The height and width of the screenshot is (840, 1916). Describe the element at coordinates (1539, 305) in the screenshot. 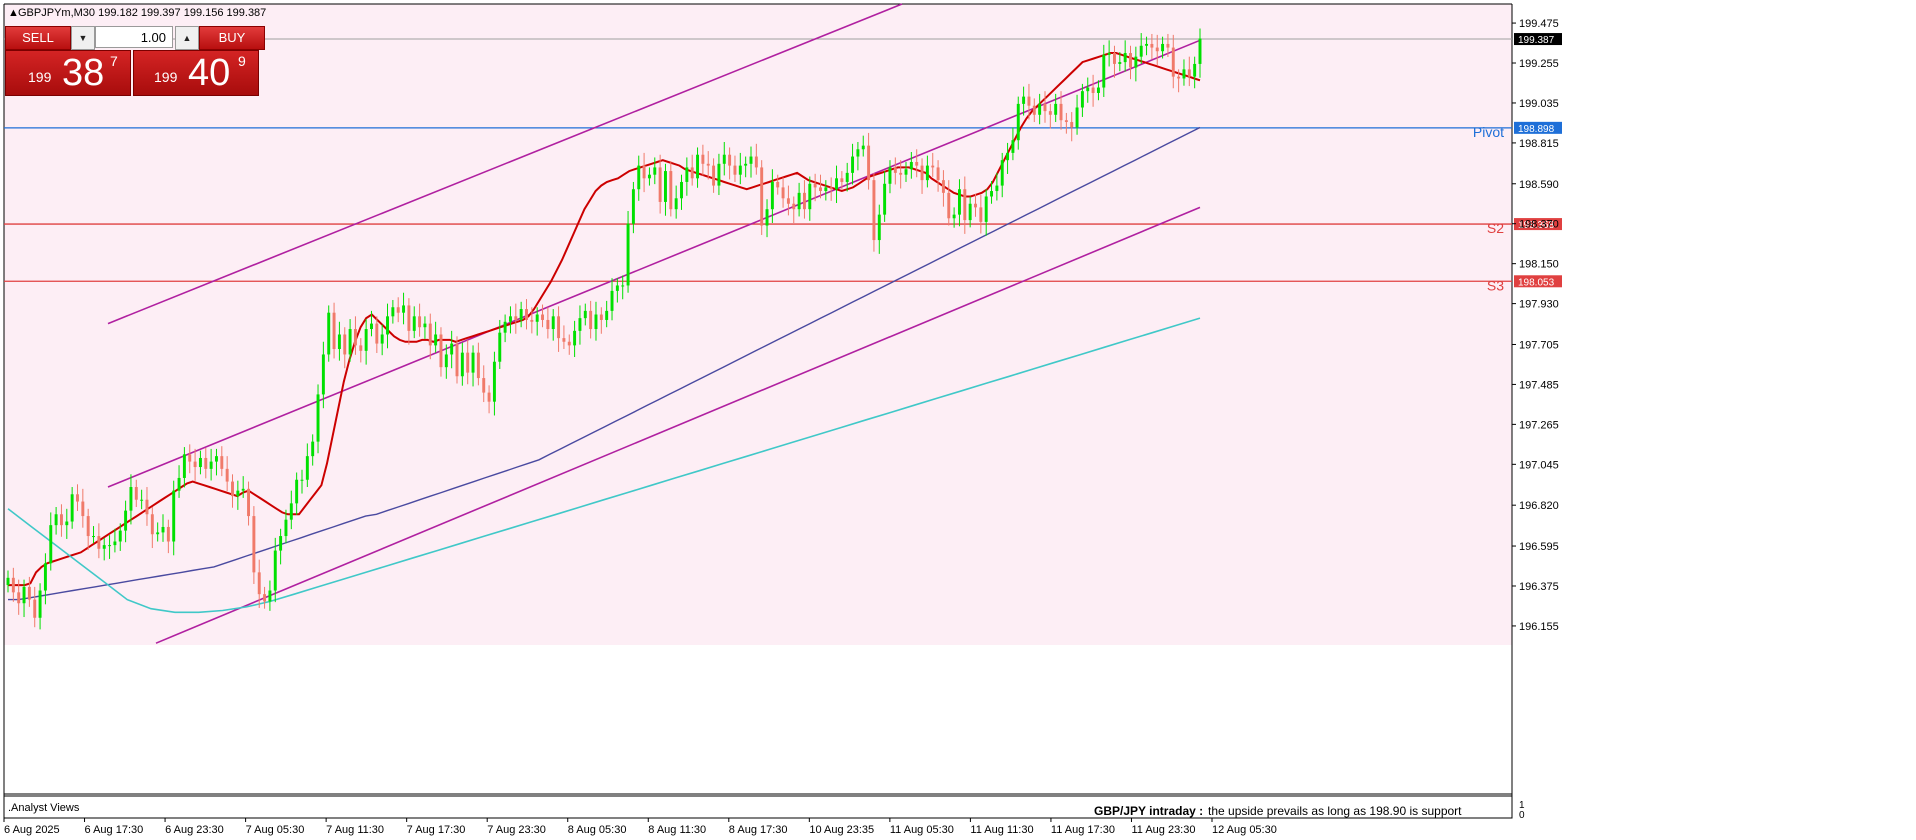

I see `y-tick-label: 197.930` at that location.